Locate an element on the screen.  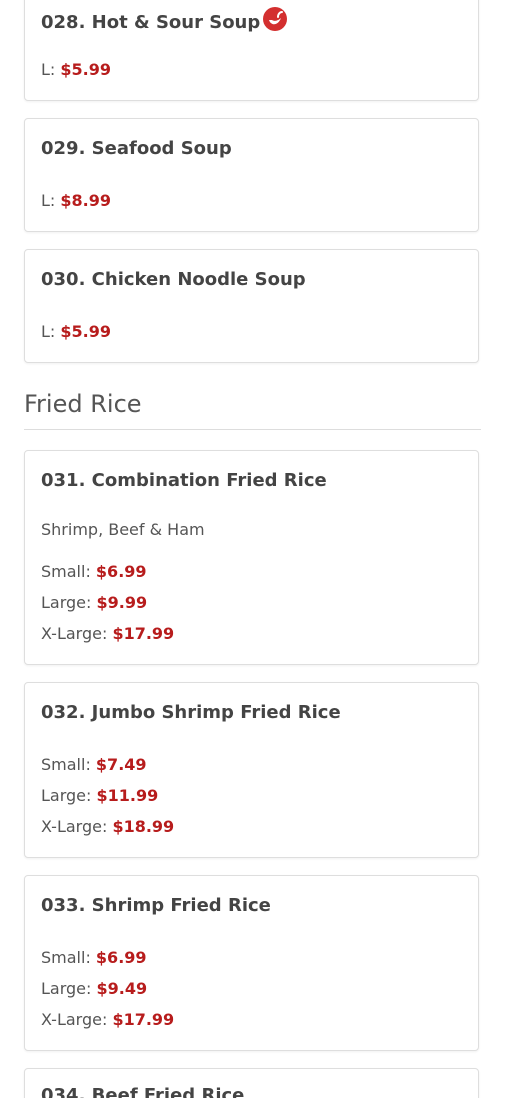
item-title: 032. Jumbo Shrimp Fried Rice is located at coordinates (191, 712).